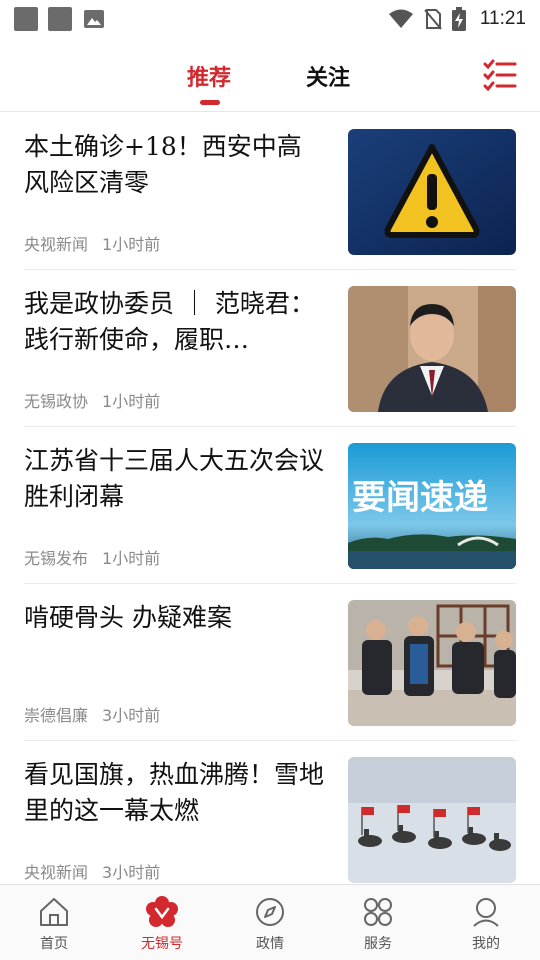  What do you see at coordinates (92, 400) in the screenshot?
I see `news-meta: 无锡政协 1小时前` at bounding box center [92, 400].